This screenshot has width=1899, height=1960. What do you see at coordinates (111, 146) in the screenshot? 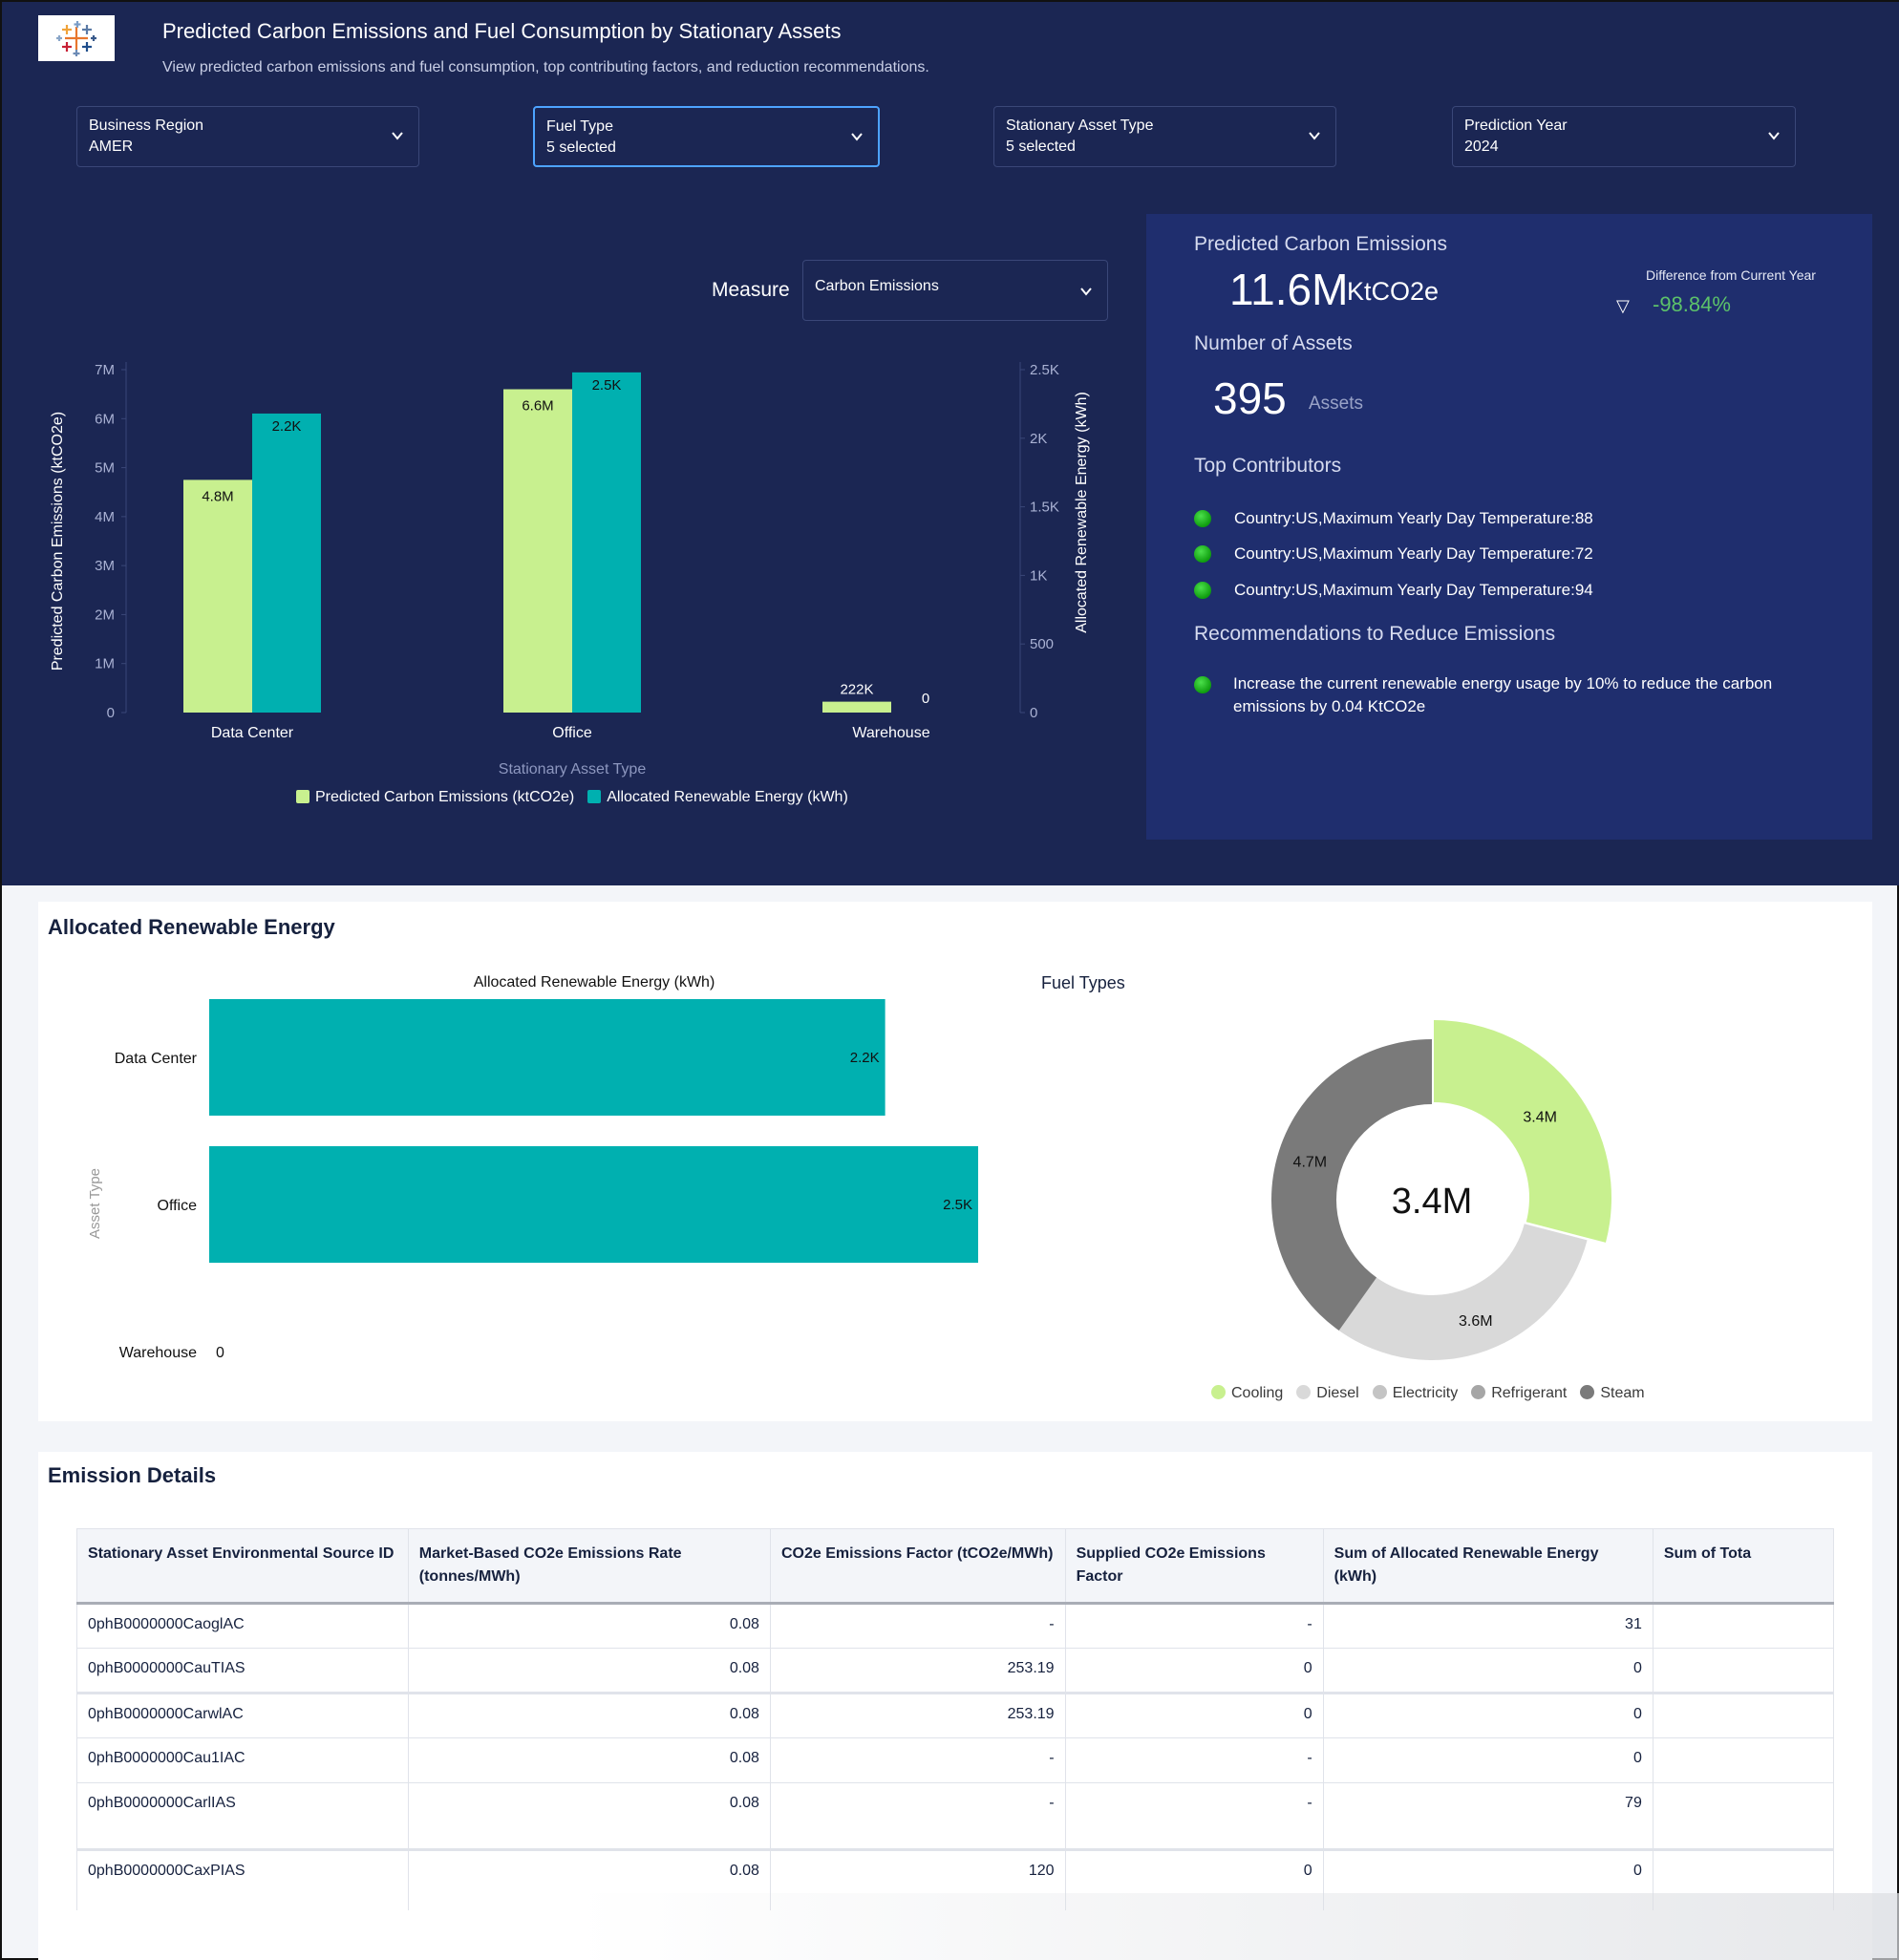
I see `filter-value: AMER` at bounding box center [111, 146].